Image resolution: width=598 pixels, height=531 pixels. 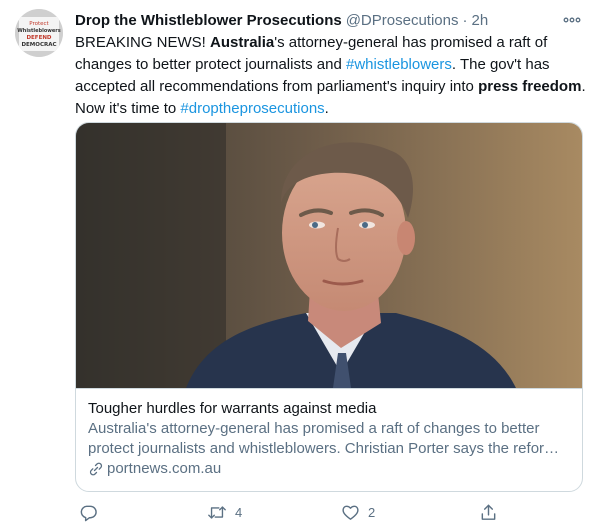 I want to click on action-bar: 4 2, so click(x=295, y=512).